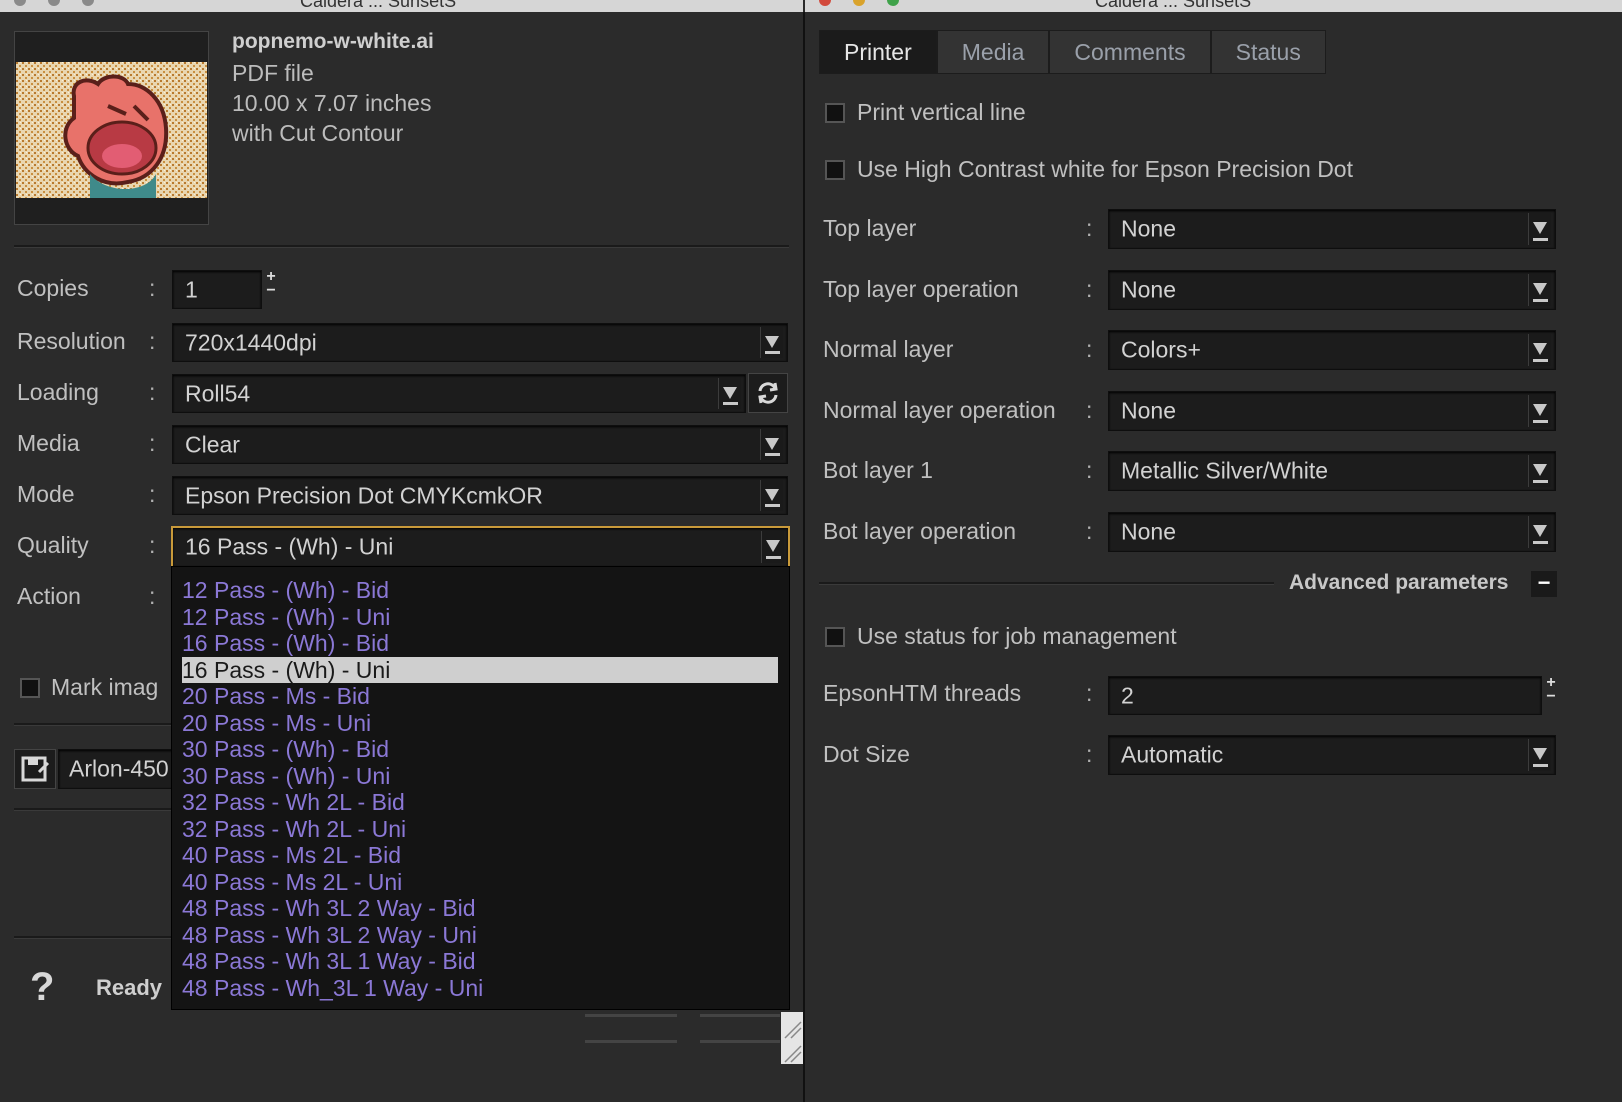 Image resolution: width=1622 pixels, height=1102 pixels. Describe the element at coordinates (480, 342) in the screenshot. I see `resolution-select: 720x1440dpi` at that location.